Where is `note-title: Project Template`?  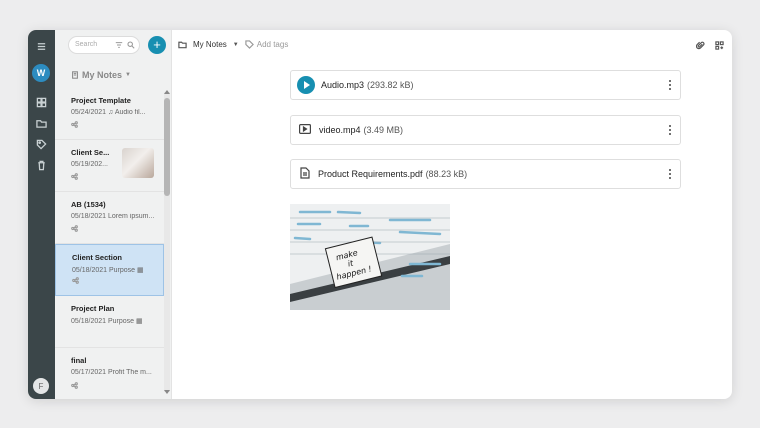 note-title: Project Template is located at coordinates (101, 100).